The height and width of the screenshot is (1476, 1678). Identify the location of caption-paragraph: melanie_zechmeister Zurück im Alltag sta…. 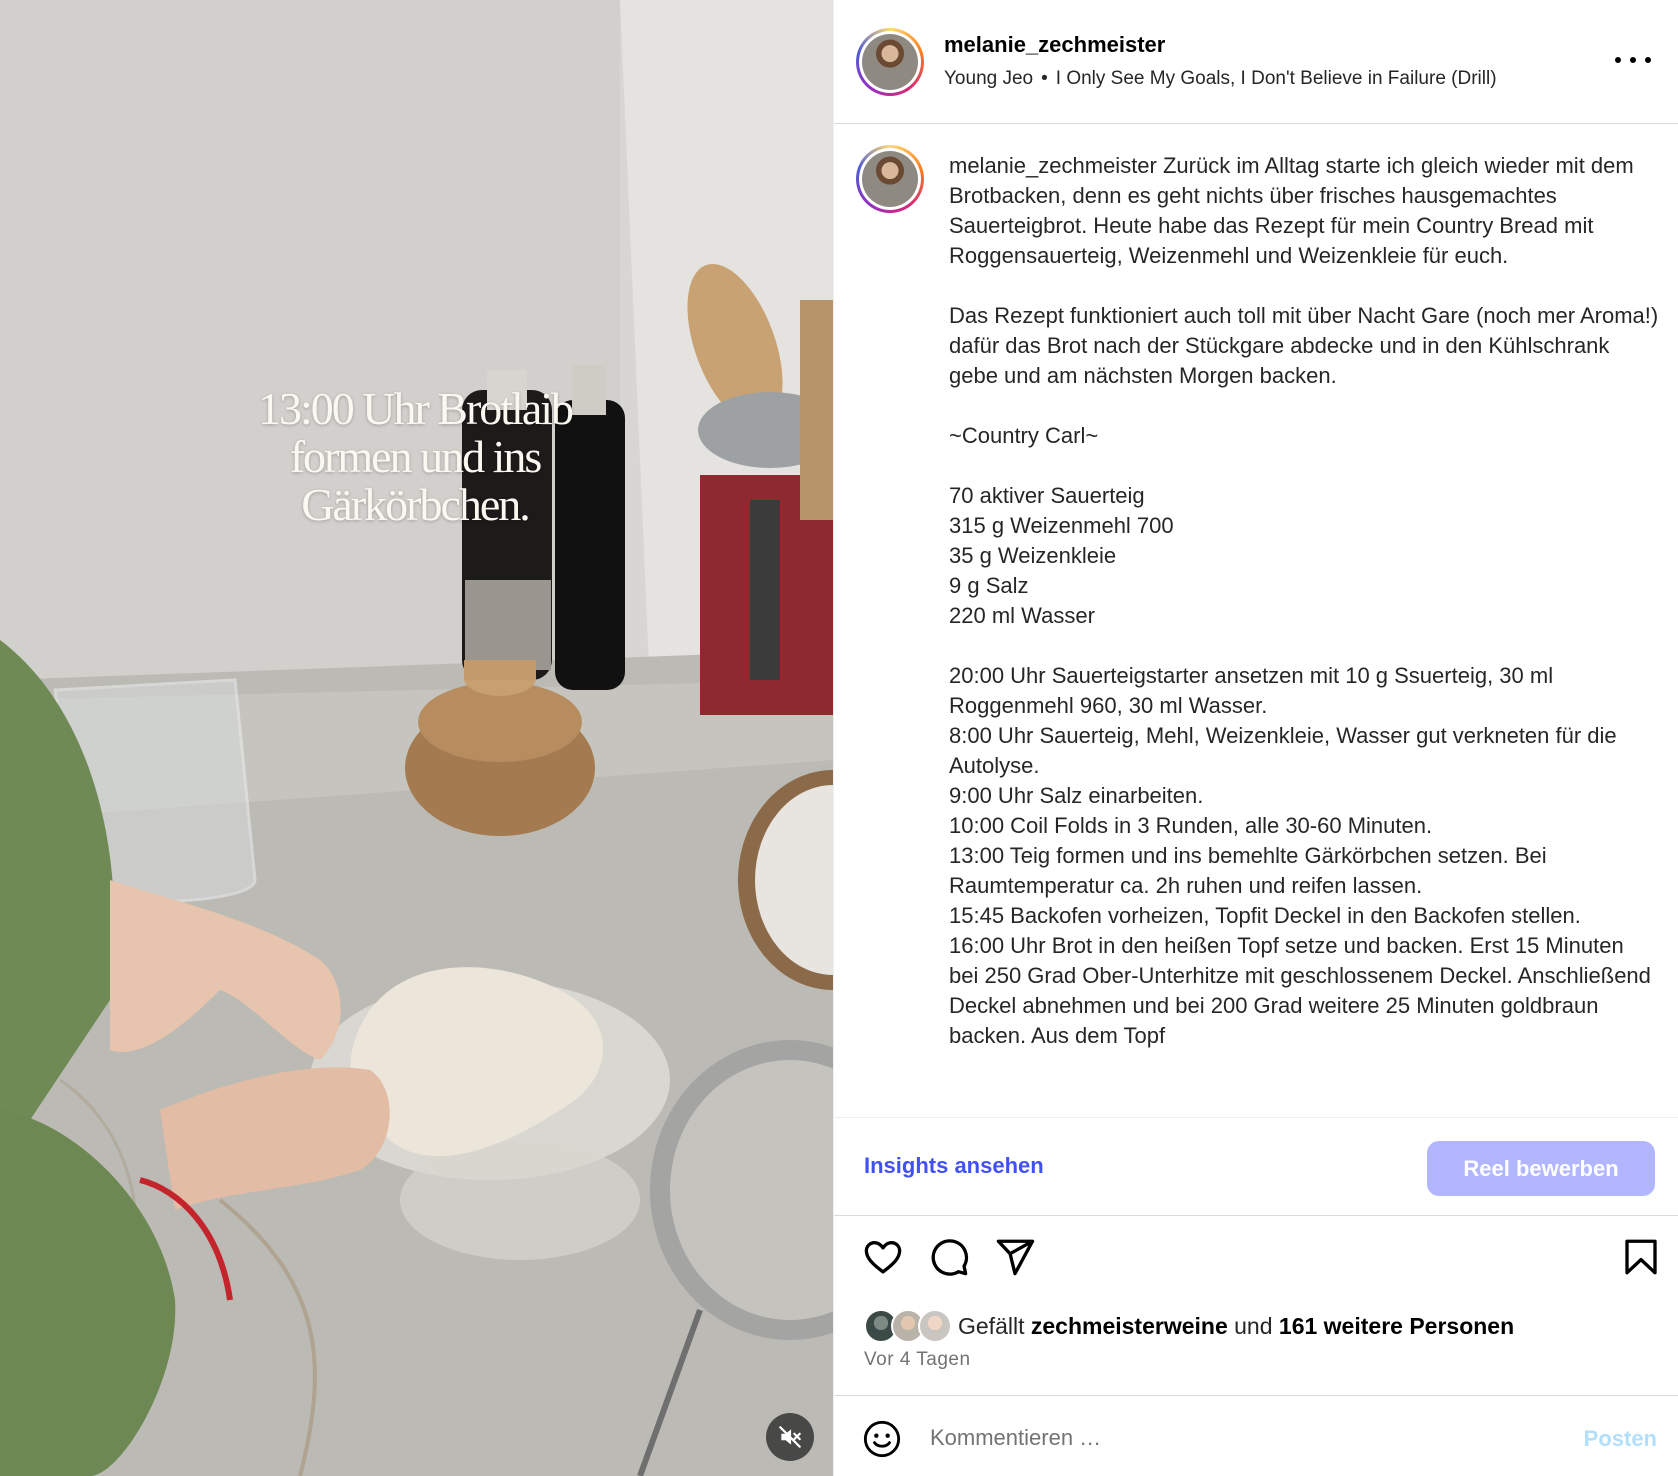
(1291, 210).